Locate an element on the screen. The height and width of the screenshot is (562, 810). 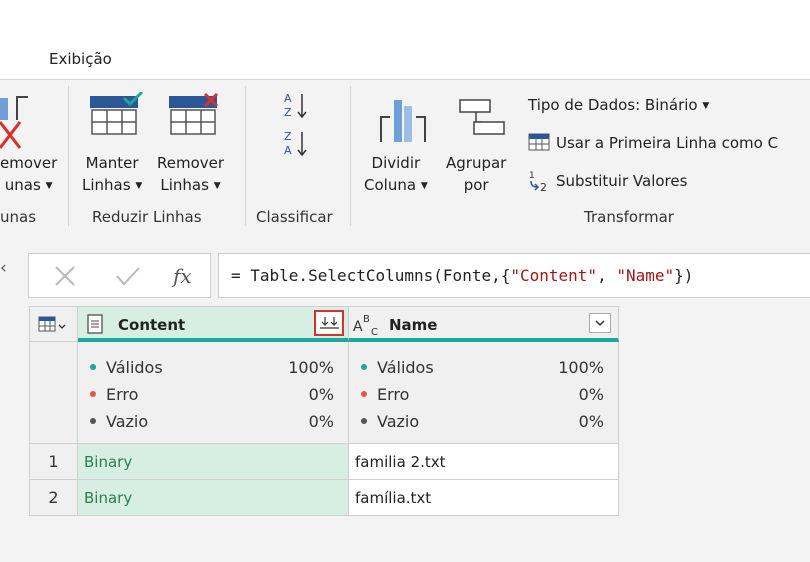
keep-rows-button: Manter Linhas ▼ is located at coordinates (116, 140).